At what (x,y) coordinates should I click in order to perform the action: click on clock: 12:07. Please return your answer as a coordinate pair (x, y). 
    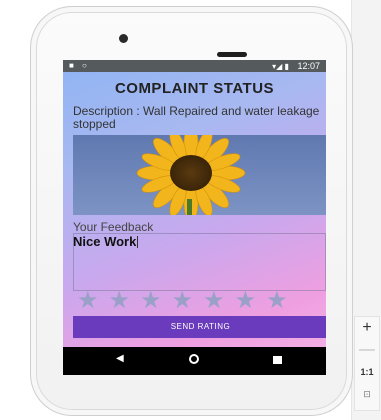
    Looking at the image, I should click on (308, 66).